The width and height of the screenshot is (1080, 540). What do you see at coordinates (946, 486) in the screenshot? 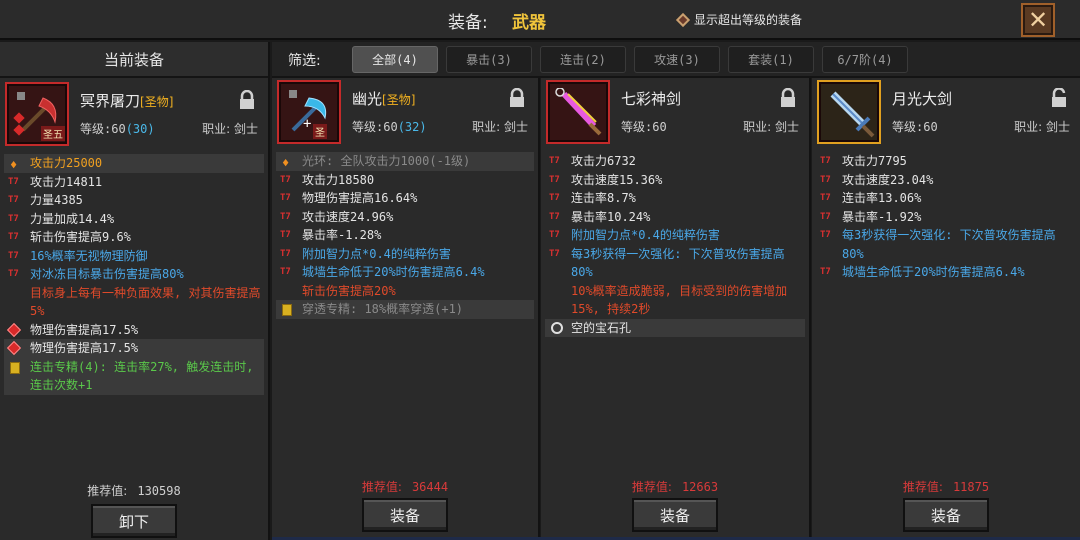
I see `recommend-score: 推荐值: 11875` at bounding box center [946, 486].